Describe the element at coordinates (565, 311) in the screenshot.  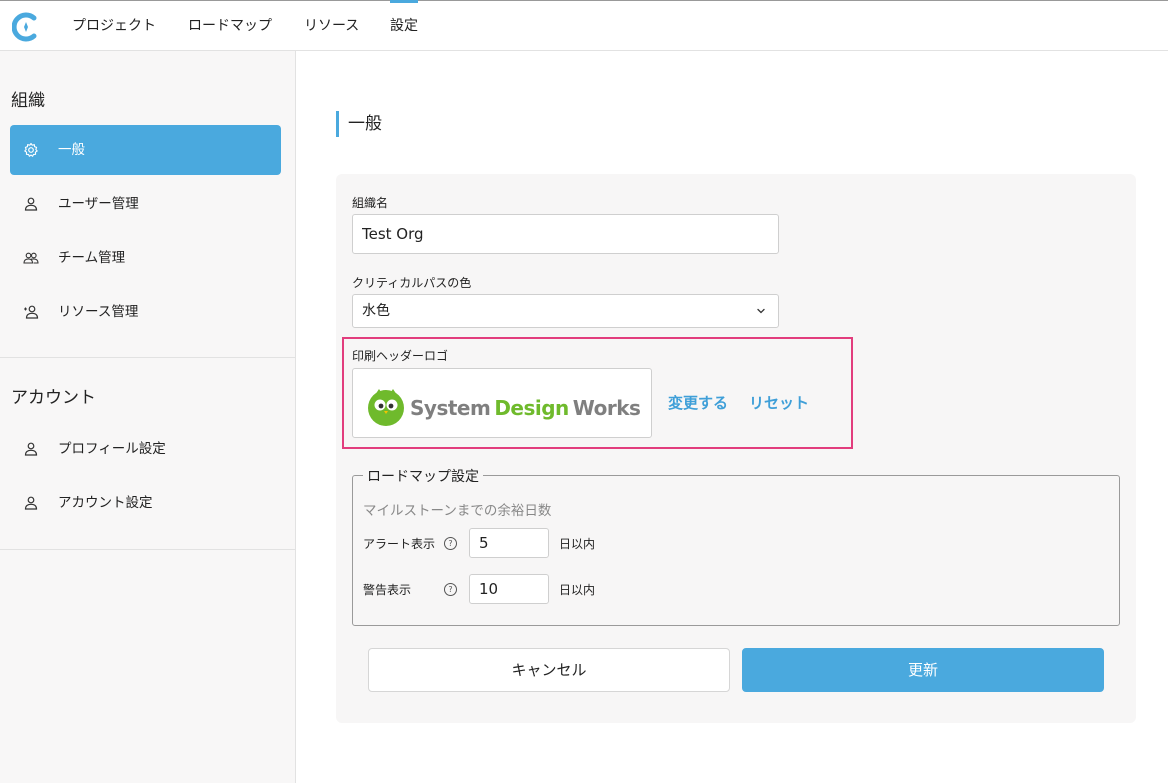
I see `critical-path-color-select: 水色` at that location.